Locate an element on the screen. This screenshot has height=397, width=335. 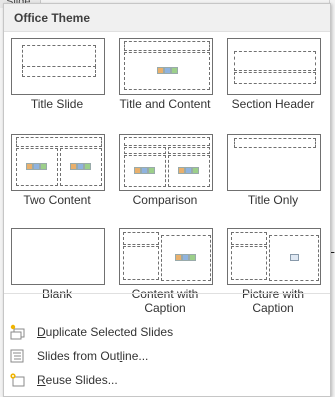
layout-two-content: Two Content is located at coordinates (58, 177).